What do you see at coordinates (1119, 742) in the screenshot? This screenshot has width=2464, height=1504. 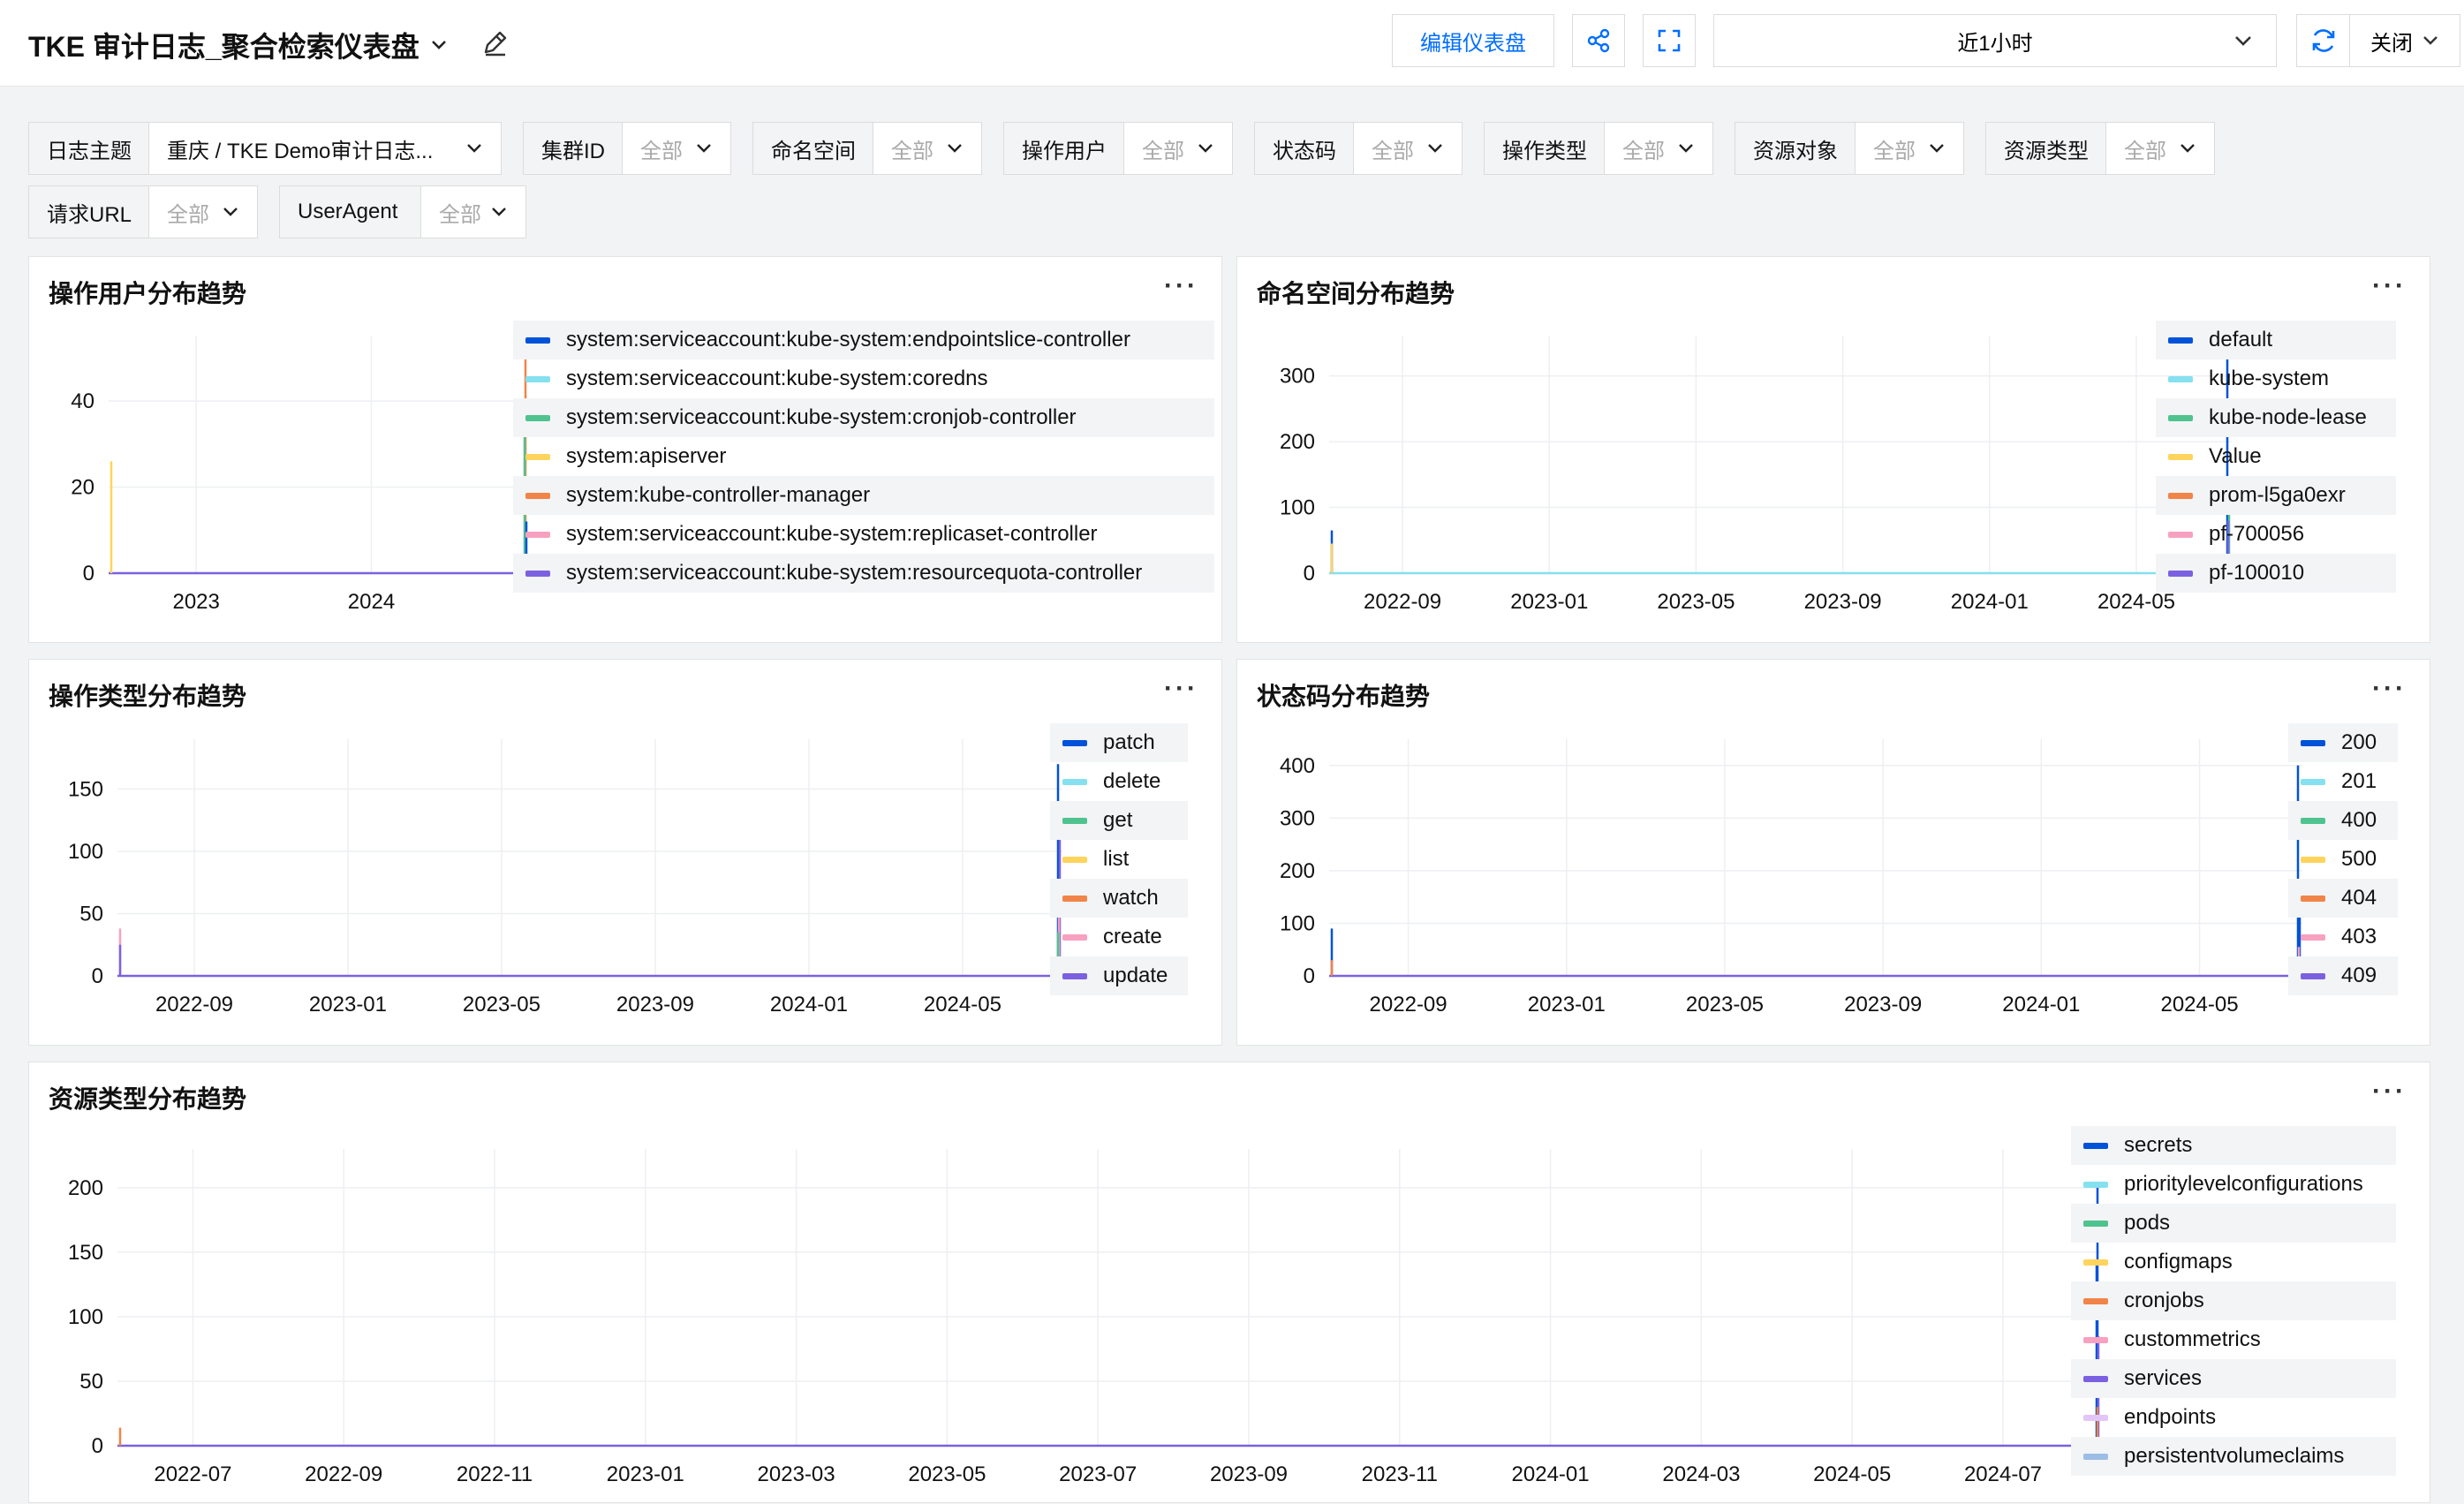 I see `legend-item: patch` at bounding box center [1119, 742].